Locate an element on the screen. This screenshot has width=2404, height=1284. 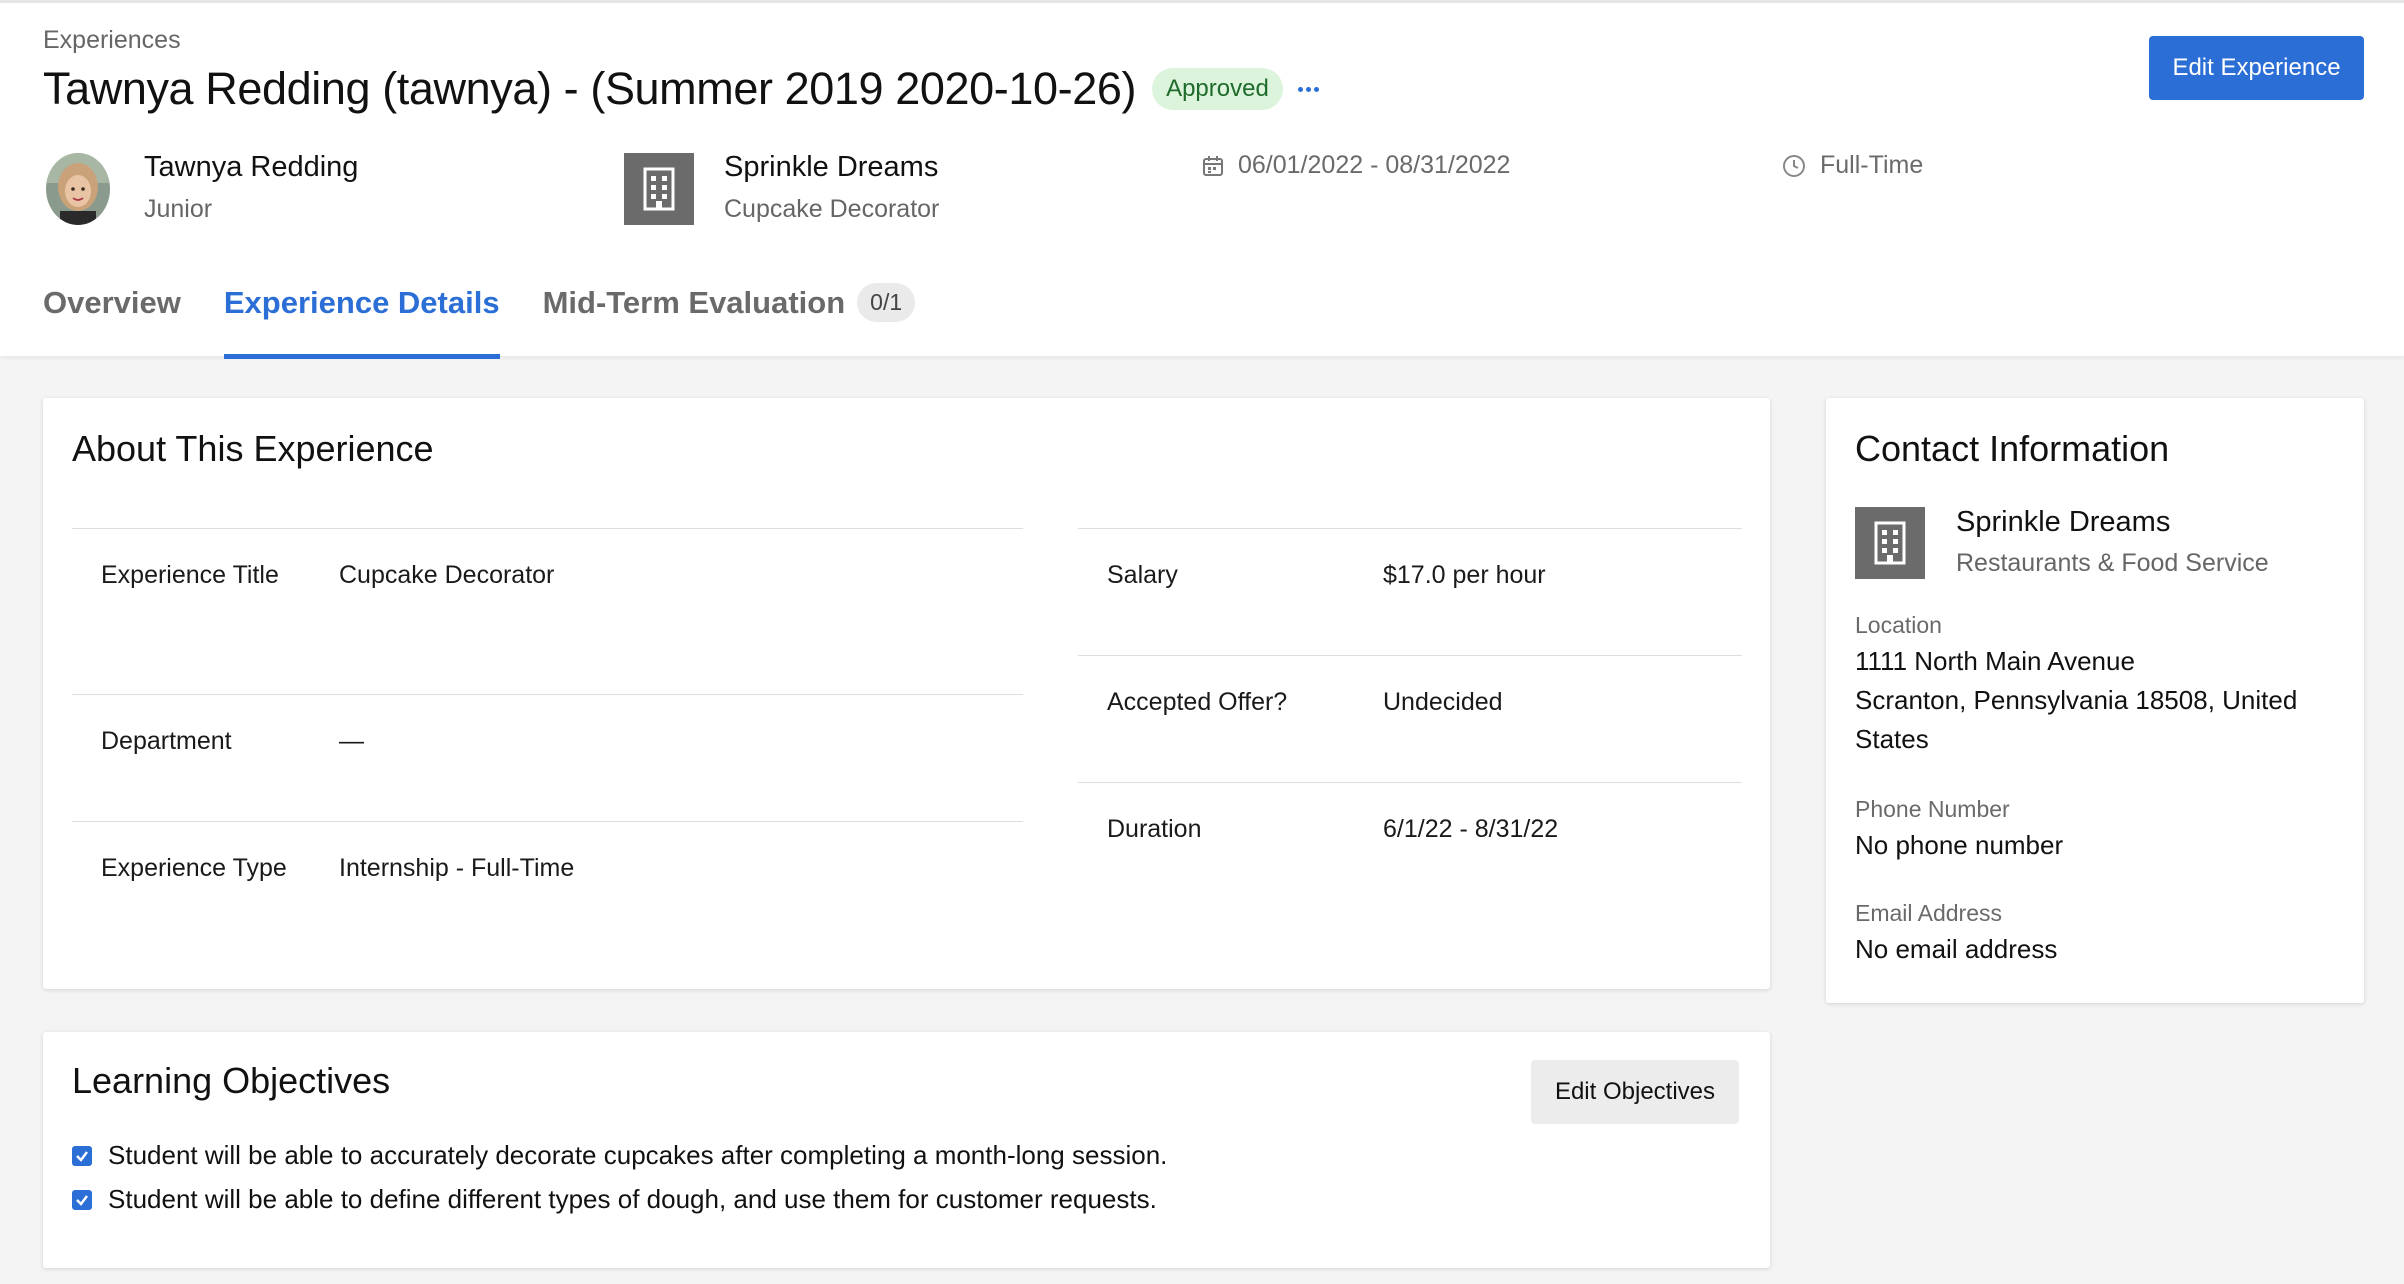
clock-icon is located at coordinates (1794, 165).